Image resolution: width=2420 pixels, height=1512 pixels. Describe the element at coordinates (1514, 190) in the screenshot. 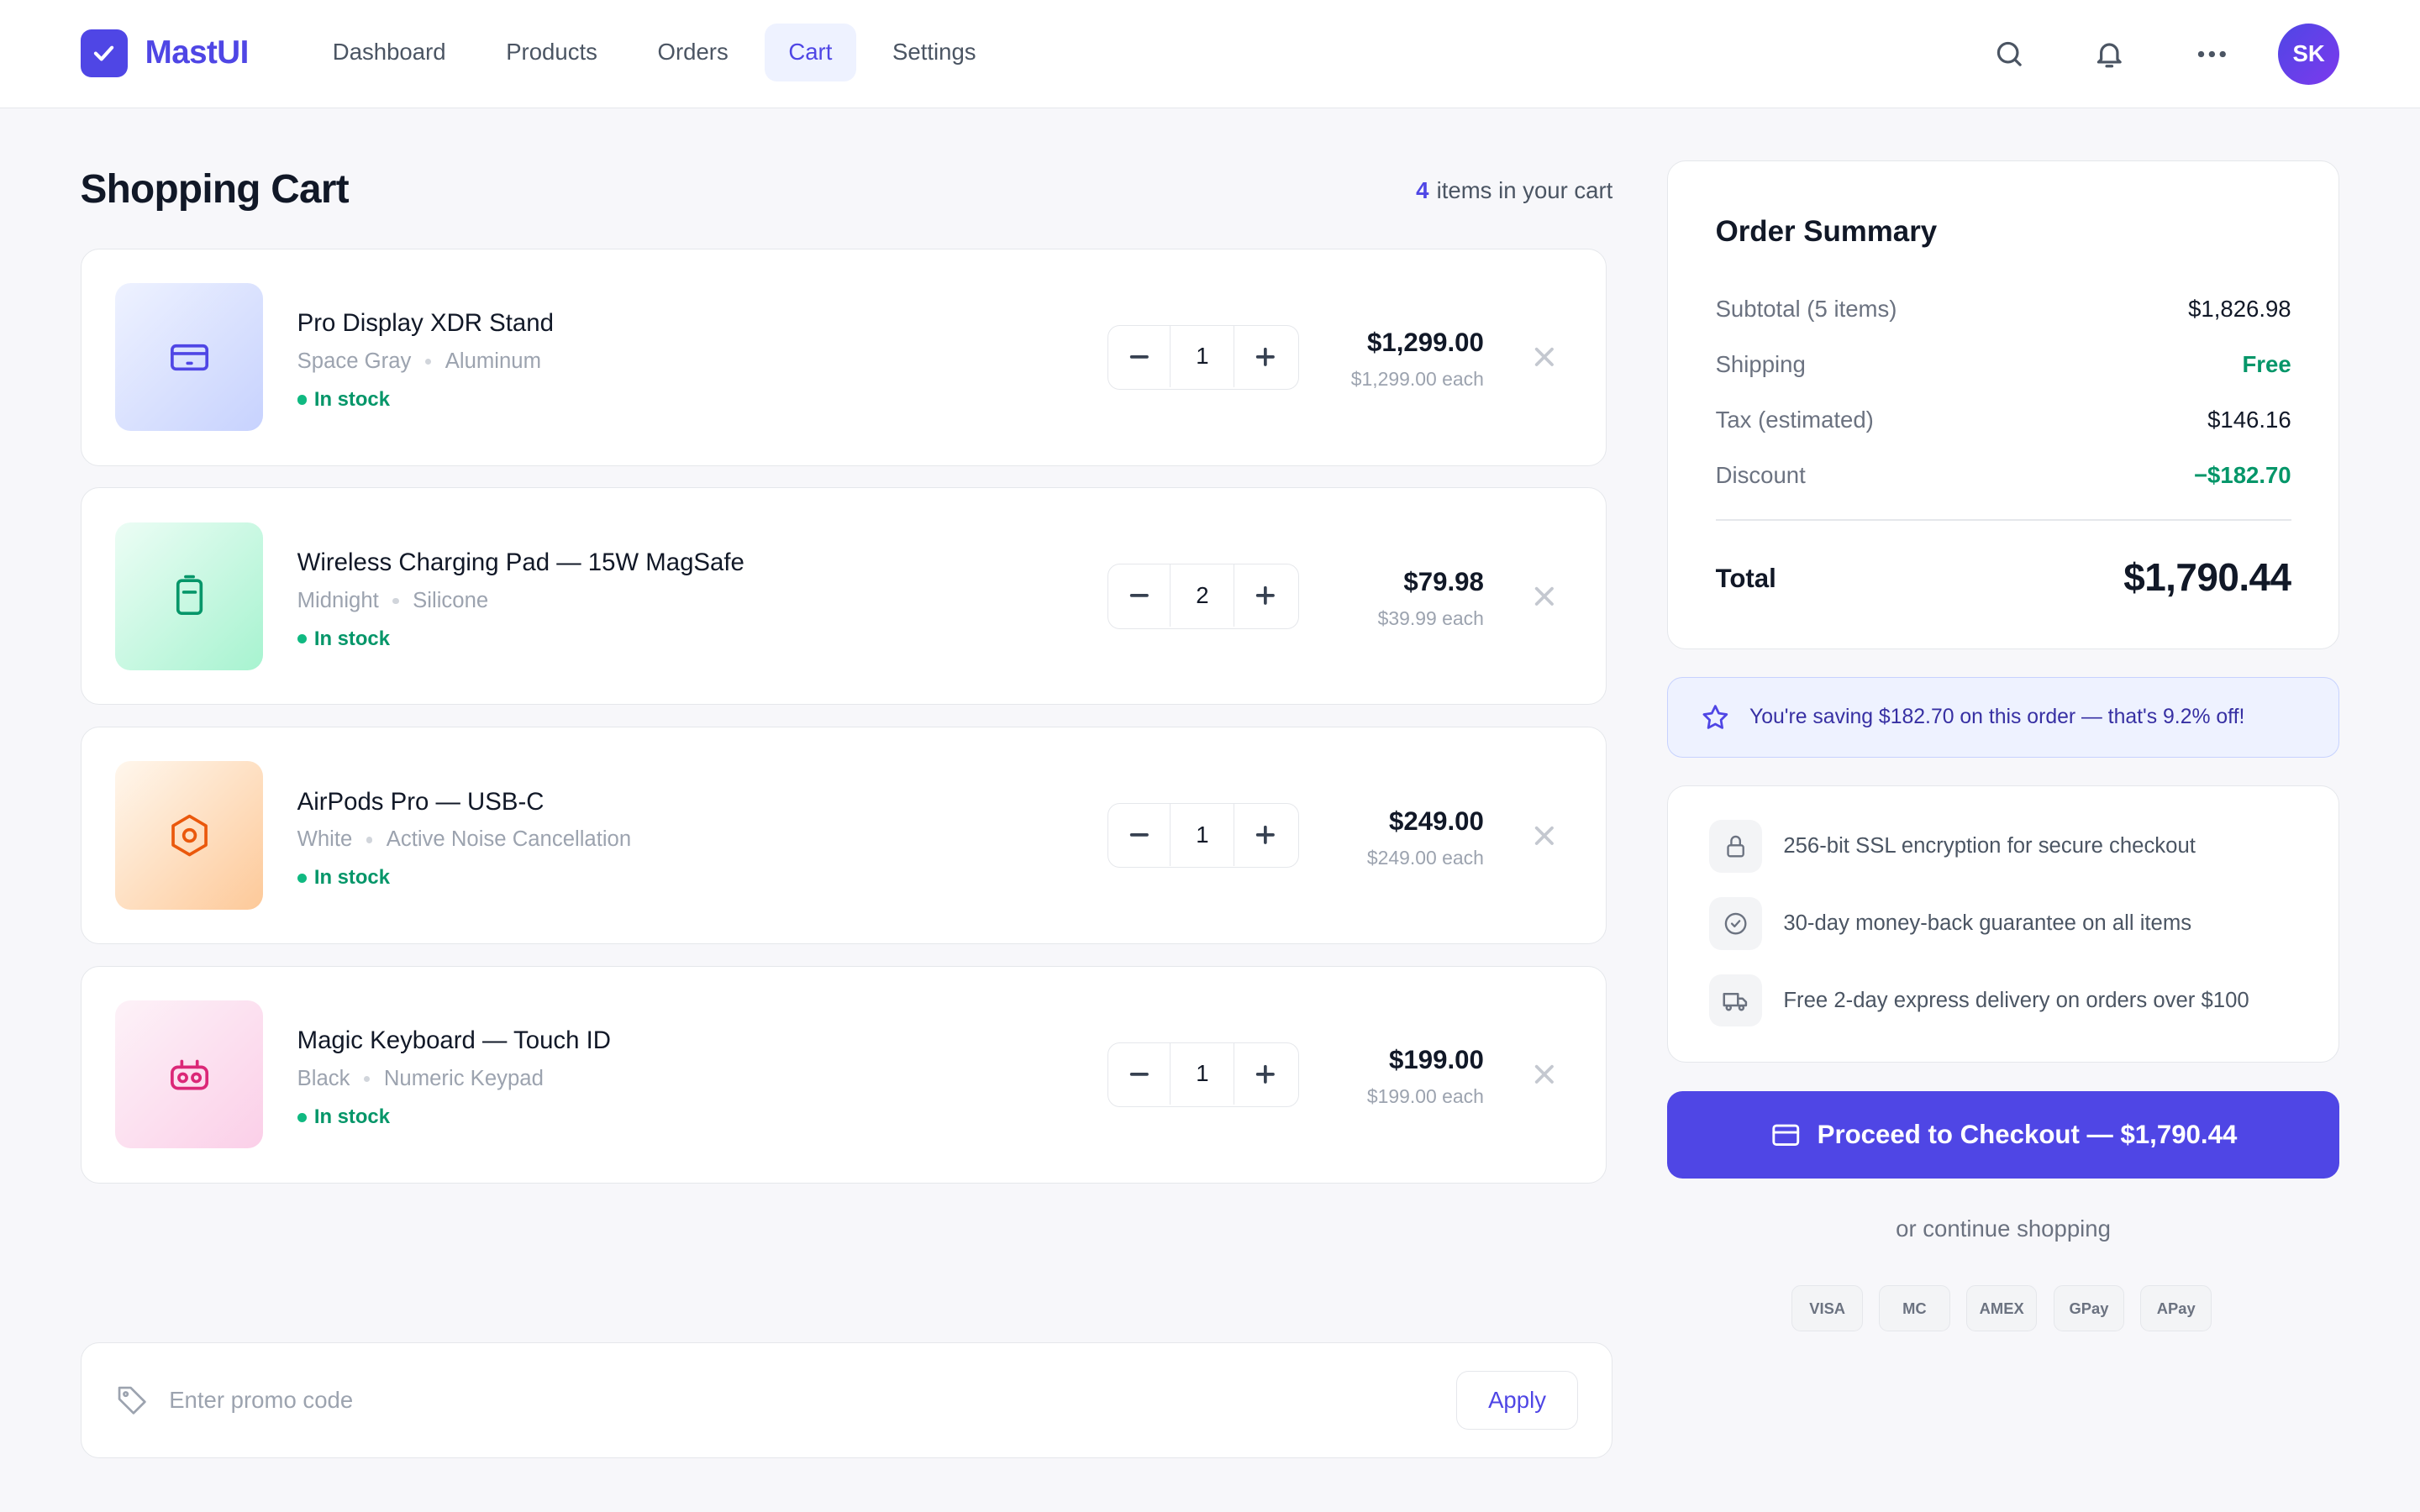

I see `cart-item-count: 4 items in your cart` at that location.